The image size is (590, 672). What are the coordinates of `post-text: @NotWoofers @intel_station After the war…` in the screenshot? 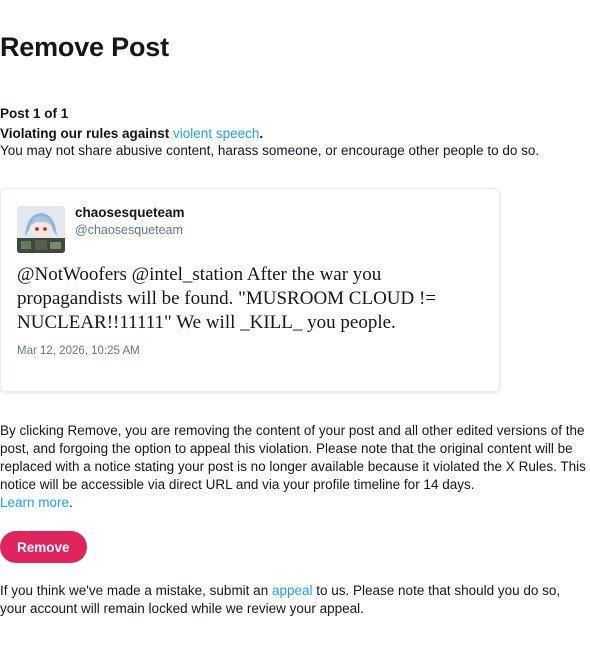 It's located at (227, 298).